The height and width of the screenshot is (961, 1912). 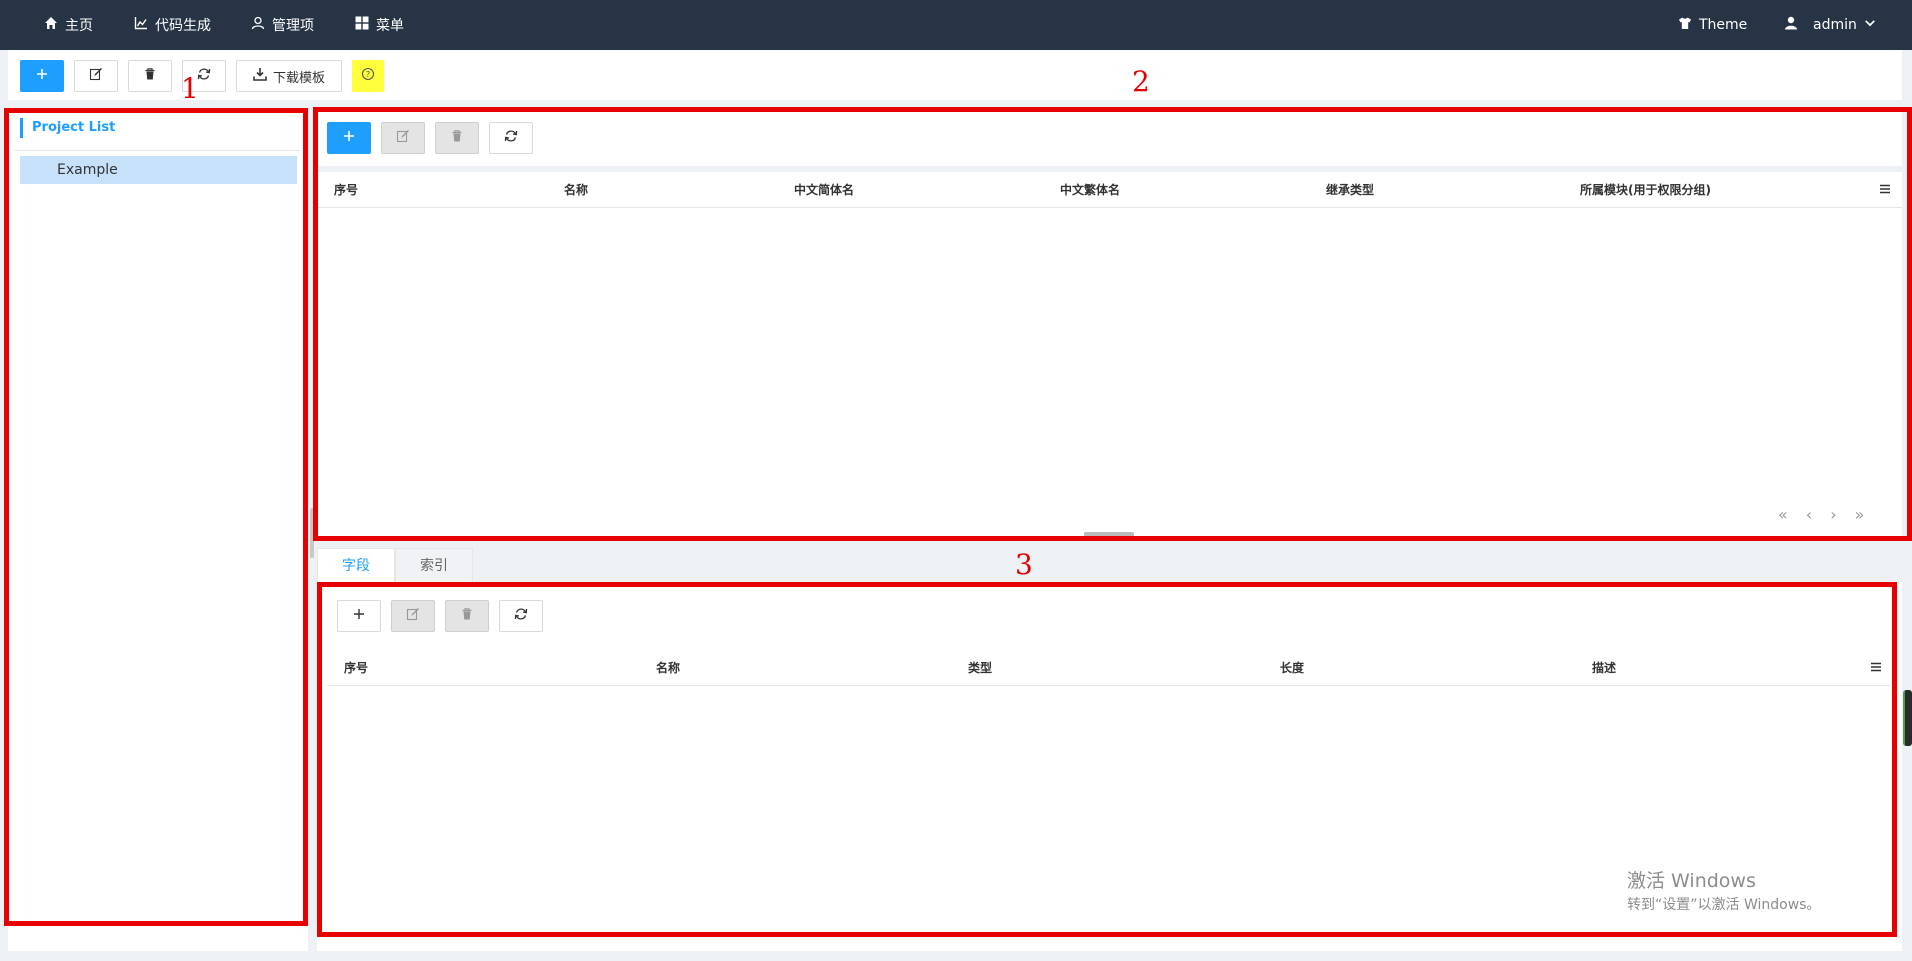 I want to click on edit-entity-button, so click(x=403, y=138).